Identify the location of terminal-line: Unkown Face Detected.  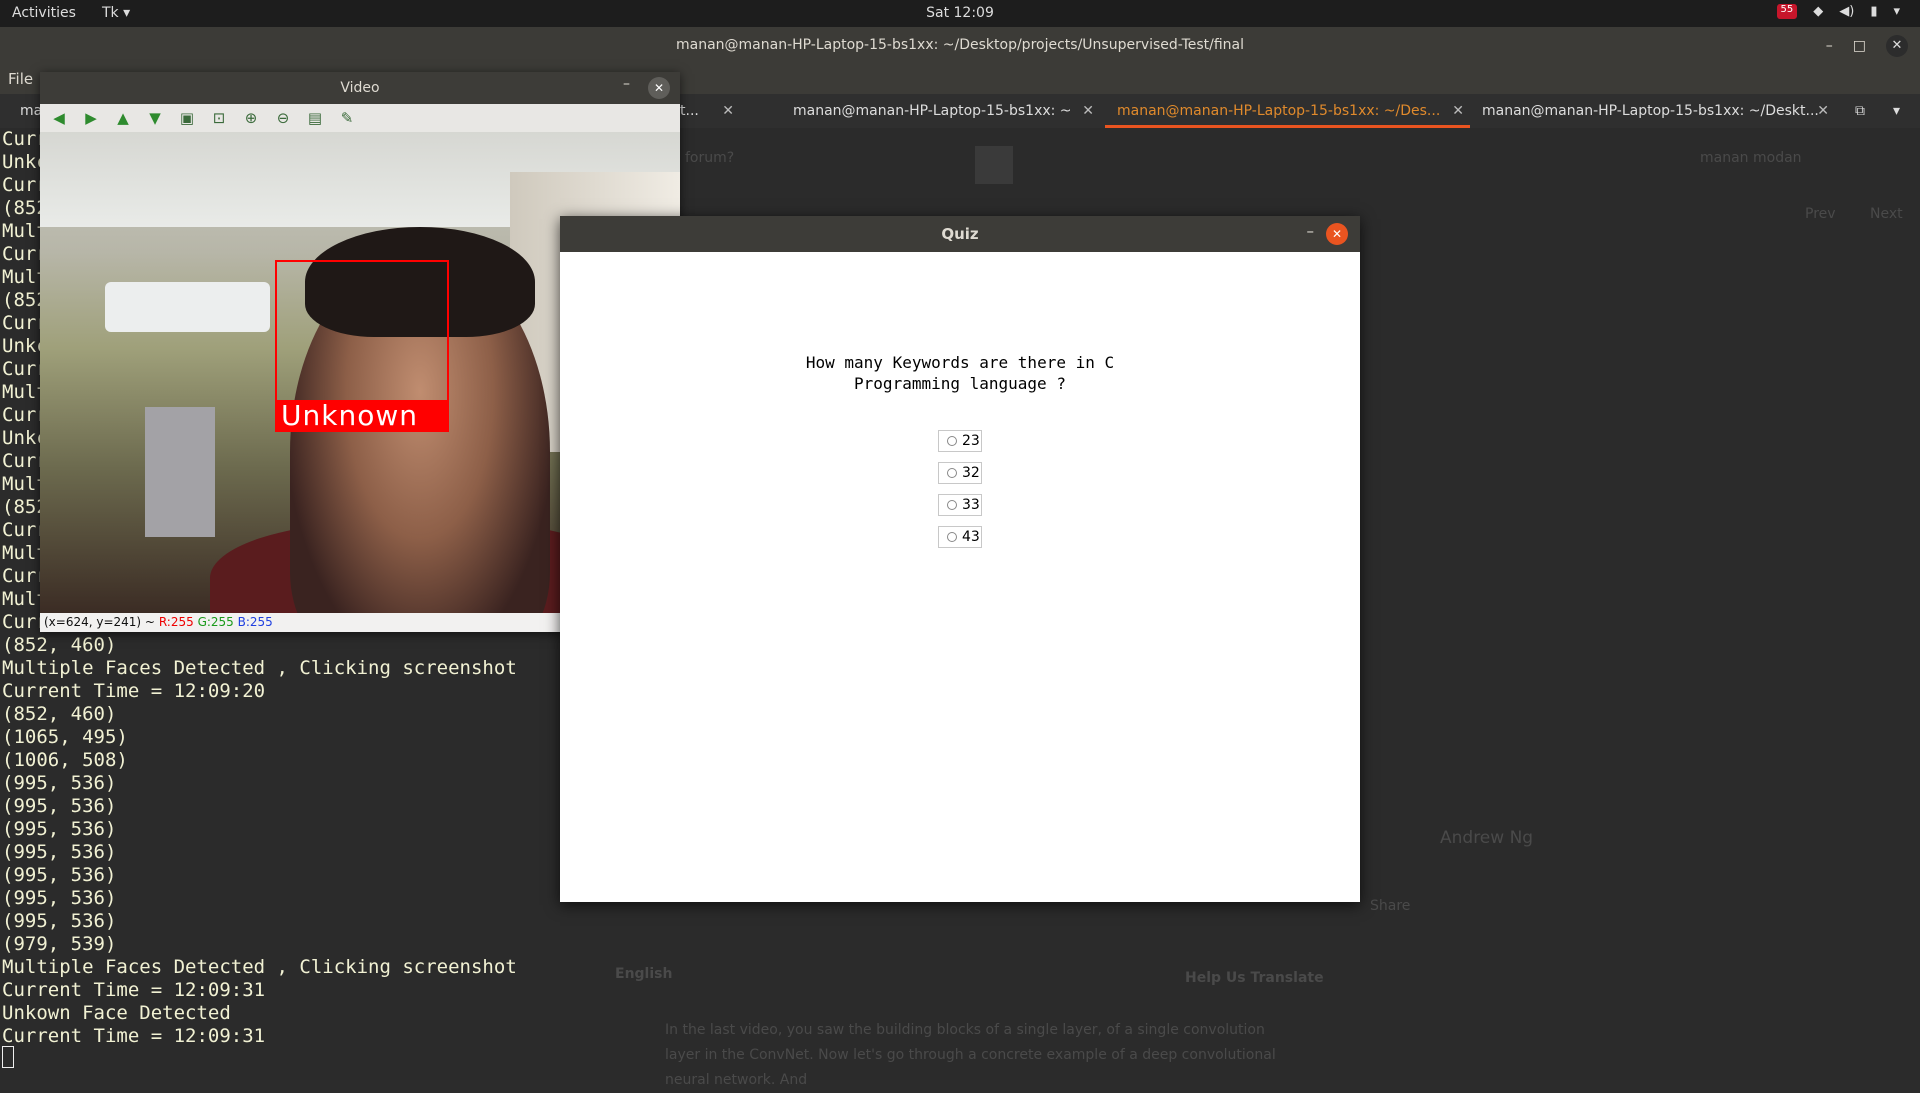
(116, 1013).